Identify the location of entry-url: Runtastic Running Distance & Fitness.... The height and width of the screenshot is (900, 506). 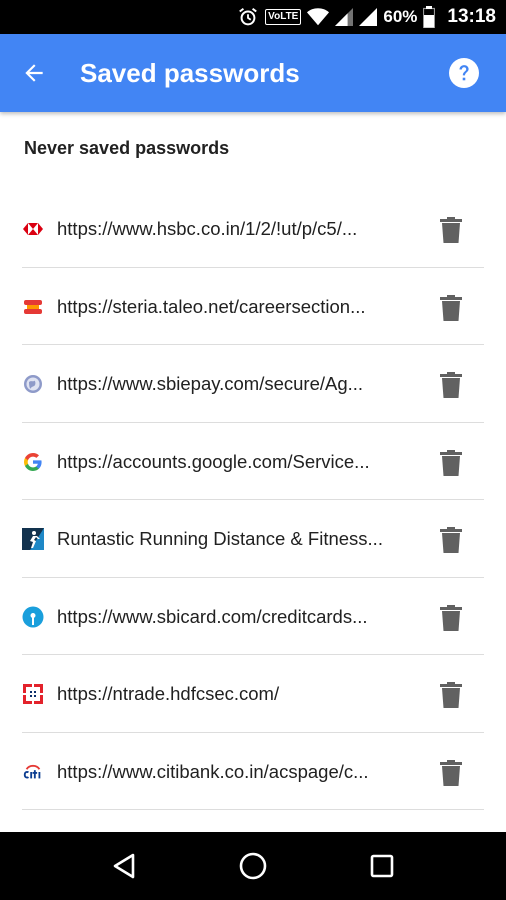
(220, 538).